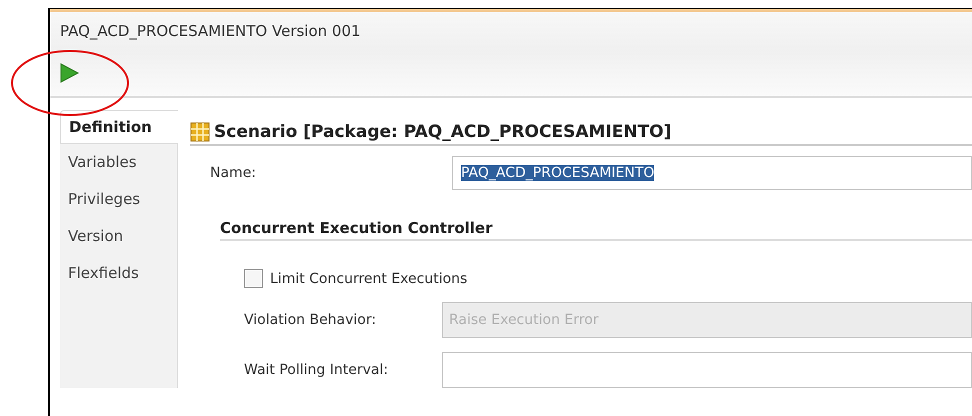 This screenshot has width=972, height=416. Describe the element at coordinates (712, 173) in the screenshot. I see `name-field: PAQ_ACD_PROCESAMIENTO` at that location.